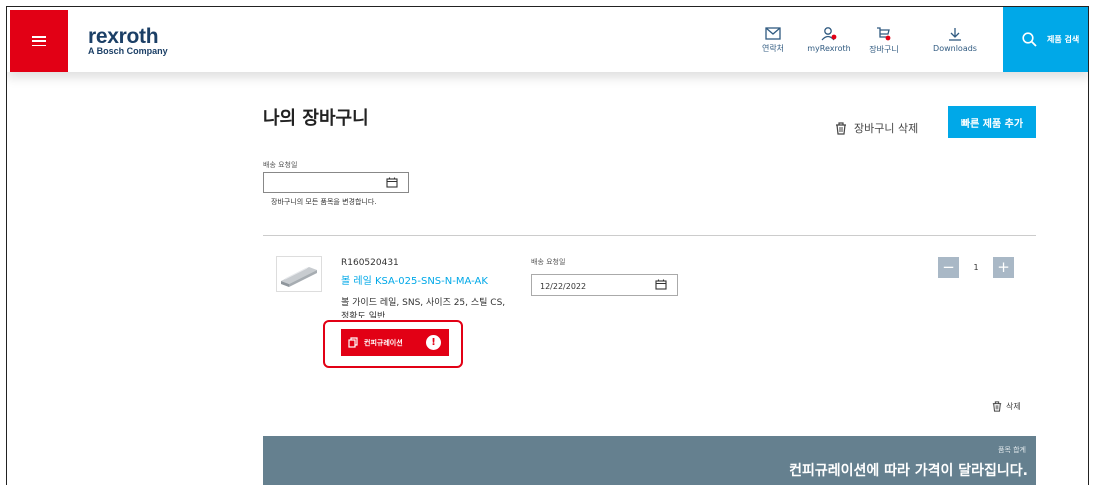 The width and height of the screenshot is (1095, 485). What do you see at coordinates (1045, 39) in the screenshot?
I see `product-search-button: 제품 검색` at bounding box center [1045, 39].